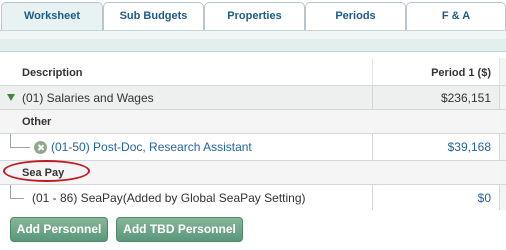  I want to click on grid-header-row: Description Period 1 ($), so click(253, 72).